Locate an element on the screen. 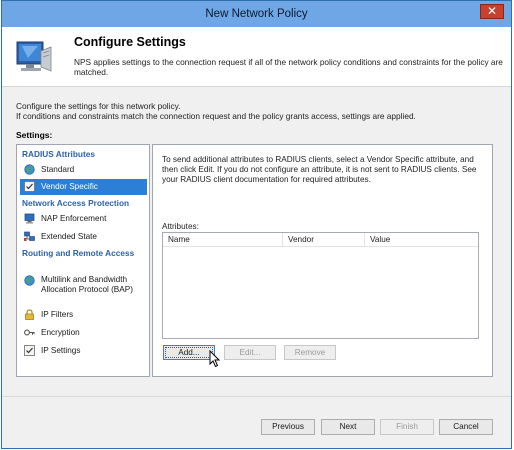 Image resolution: width=514 pixels, height=450 pixels. nav-item-label: IP Filters is located at coordinates (57, 314).